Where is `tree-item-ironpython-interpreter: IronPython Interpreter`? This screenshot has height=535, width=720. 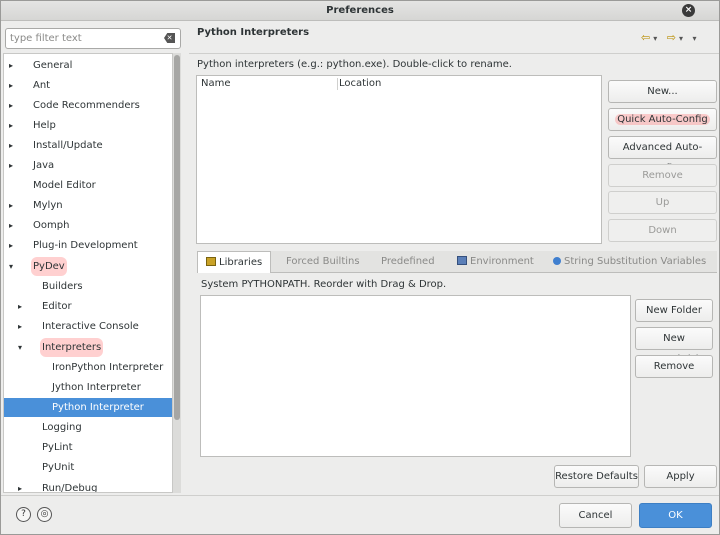 tree-item-ironpython-interpreter: IronPython Interpreter is located at coordinates (88, 367).